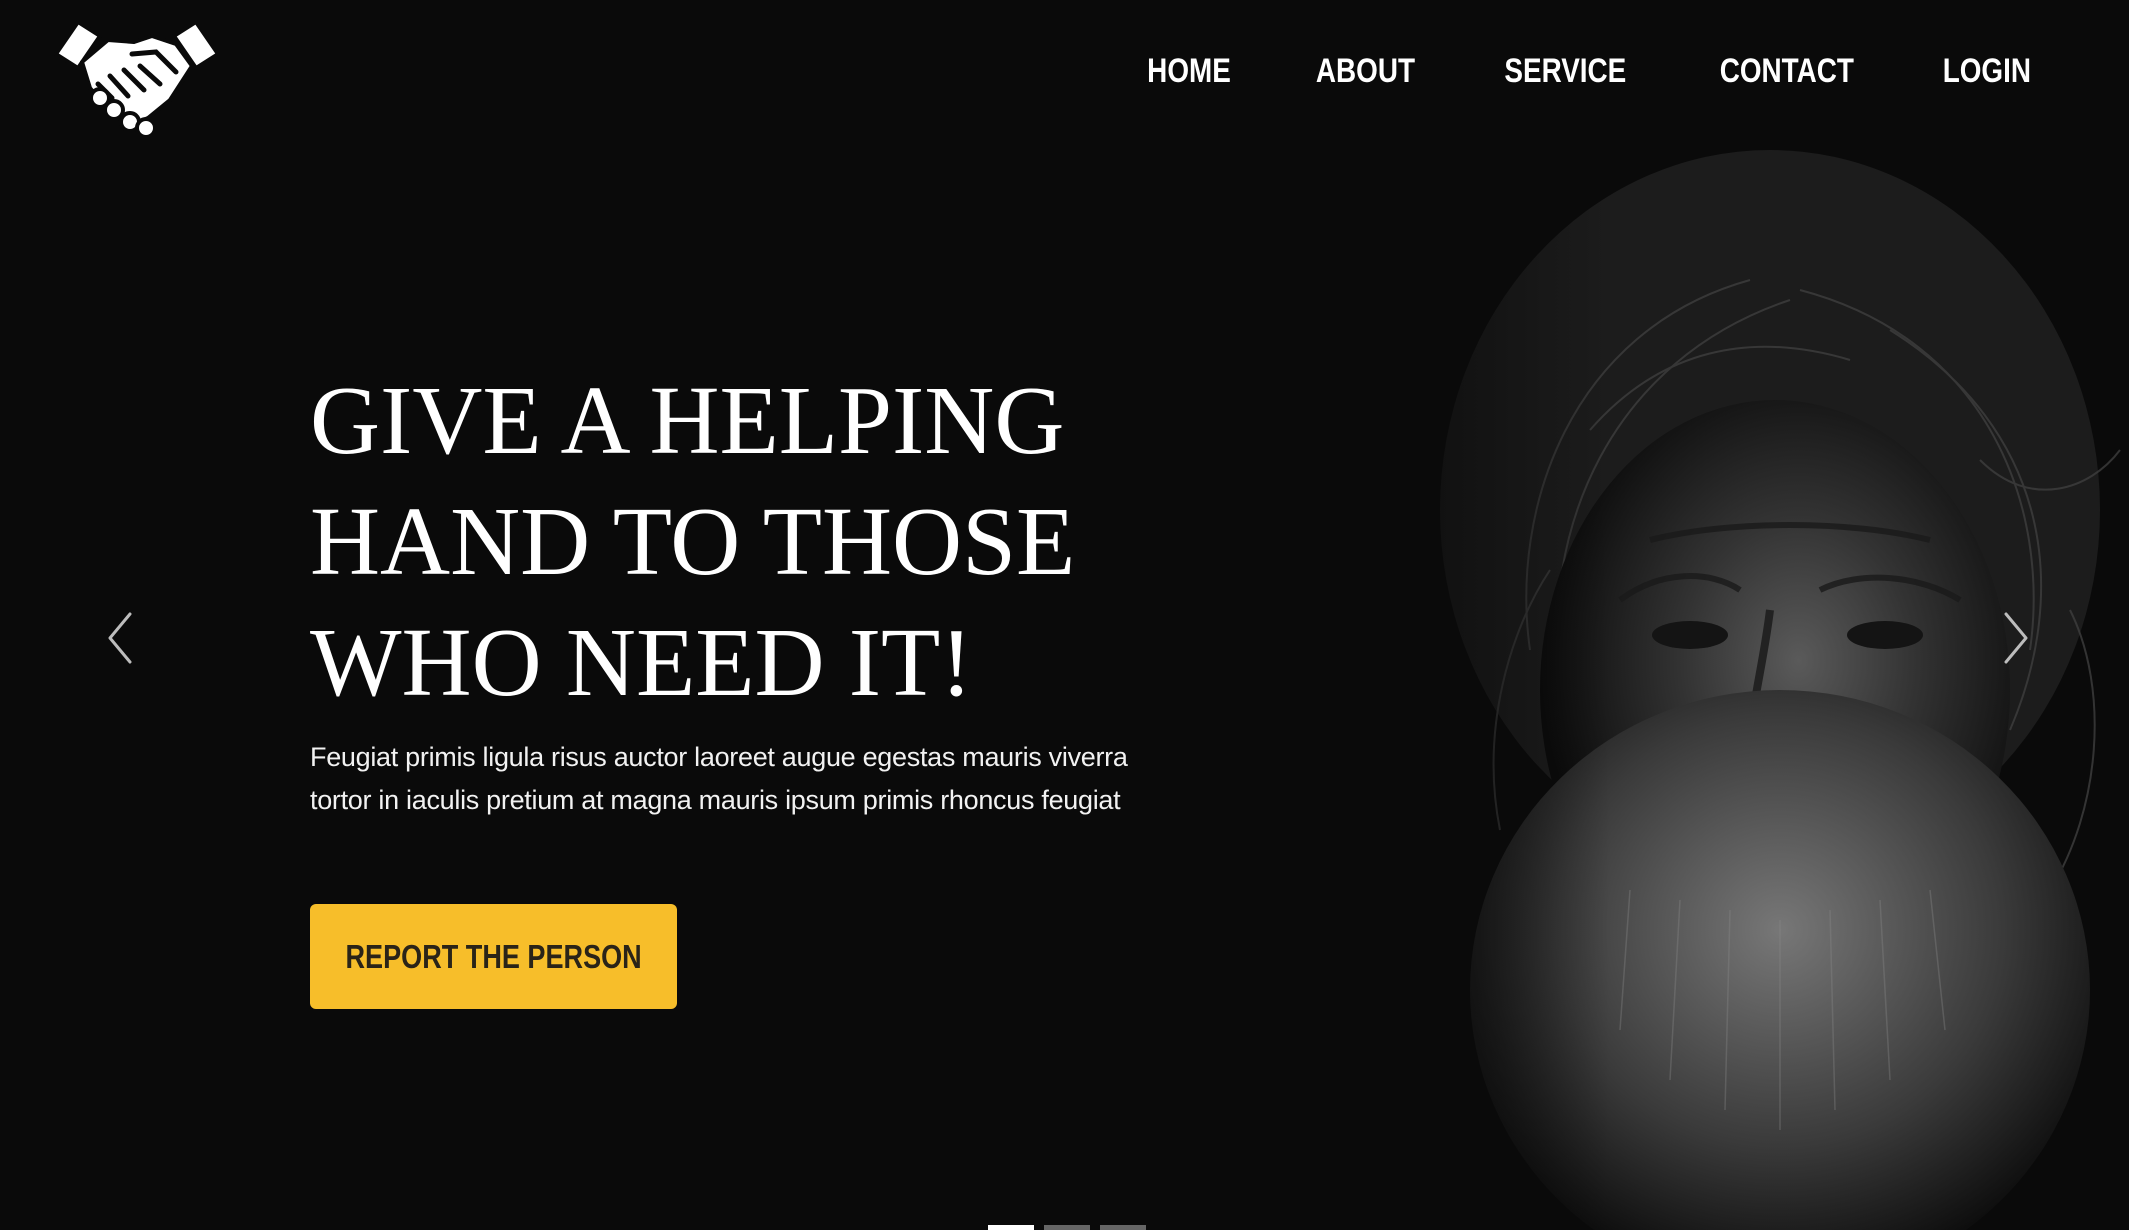  Describe the element at coordinates (1189, 71) in the screenshot. I see `nav-home: HOME` at that location.